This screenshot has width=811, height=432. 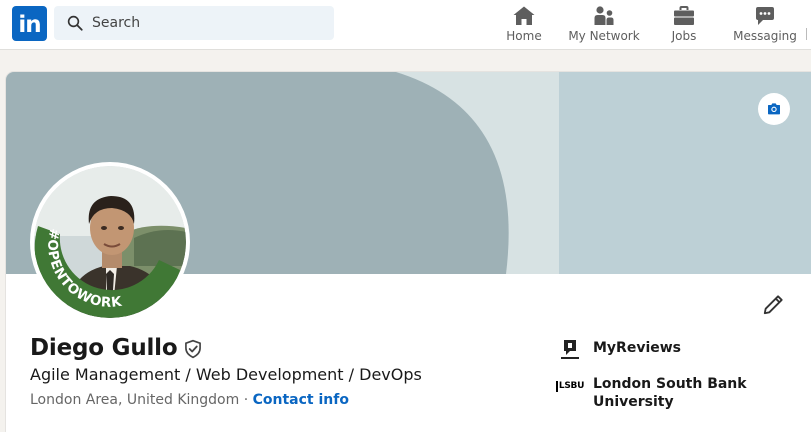 What do you see at coordinates (301, 400) in the screenshot?
I see `contact-info-link: Contact info` at bounding box center [301, 400].